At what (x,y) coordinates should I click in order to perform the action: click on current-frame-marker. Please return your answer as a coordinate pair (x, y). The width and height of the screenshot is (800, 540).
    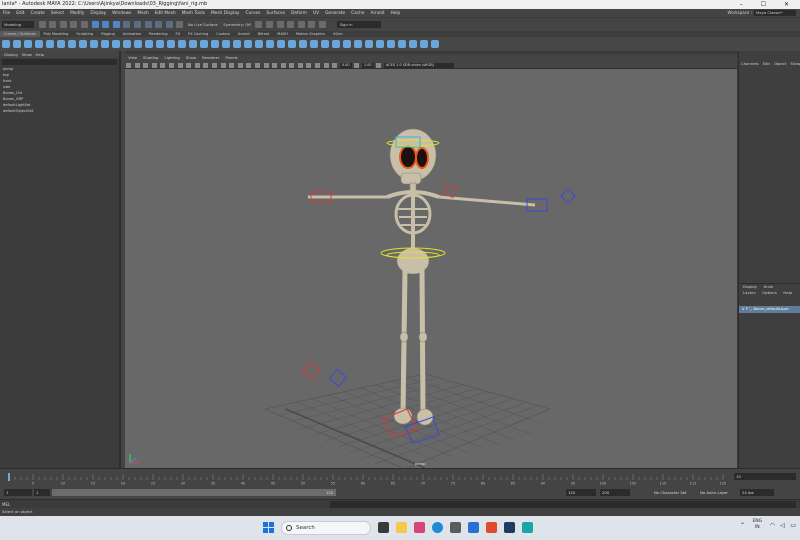
    Looking at the image, I should click on (9, 477).